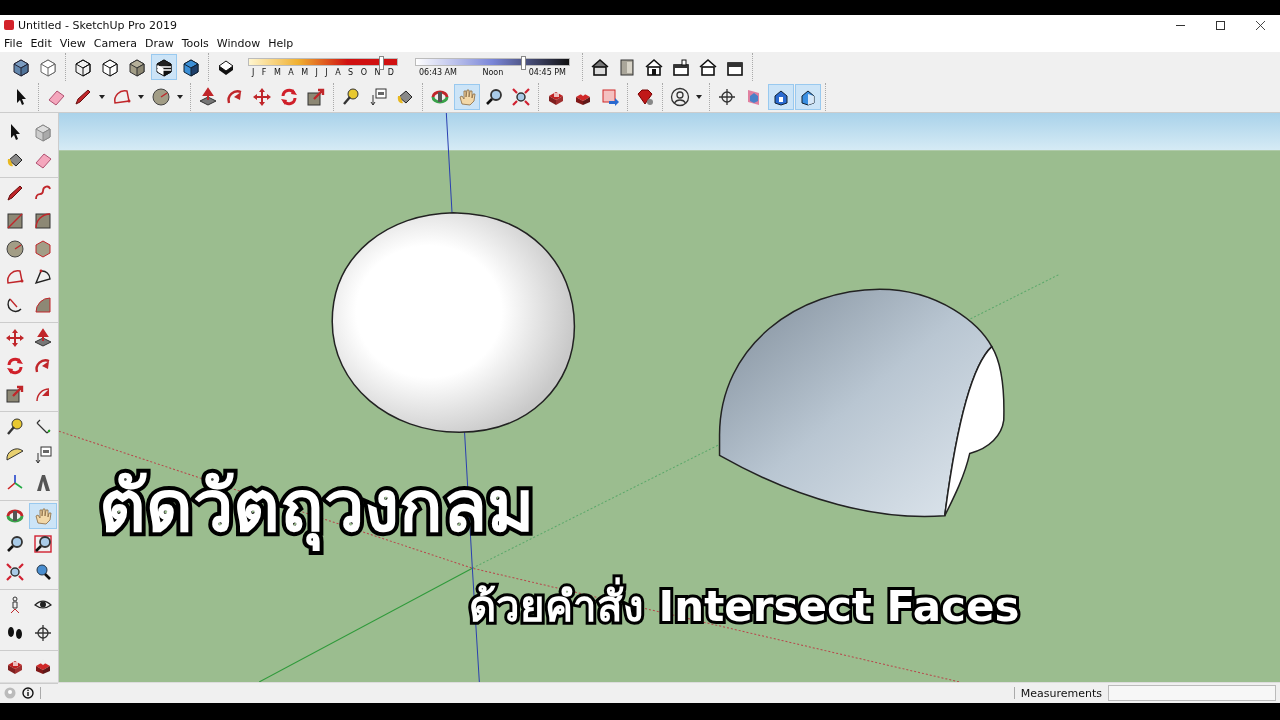  I want to click on pie-icon, so click(43, 305).